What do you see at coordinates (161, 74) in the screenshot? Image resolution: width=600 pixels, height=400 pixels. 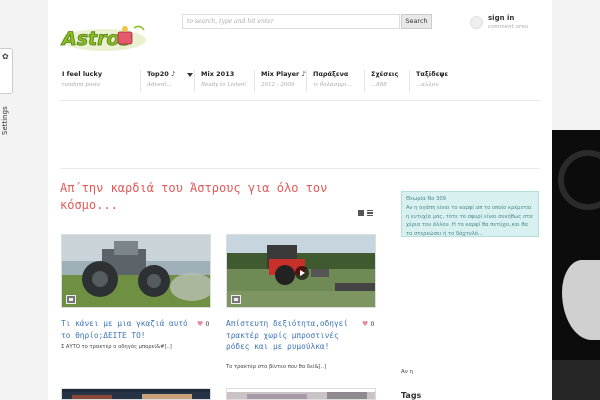 I see `nav-label: Top20 ♪` at bounding box center [161, 74].